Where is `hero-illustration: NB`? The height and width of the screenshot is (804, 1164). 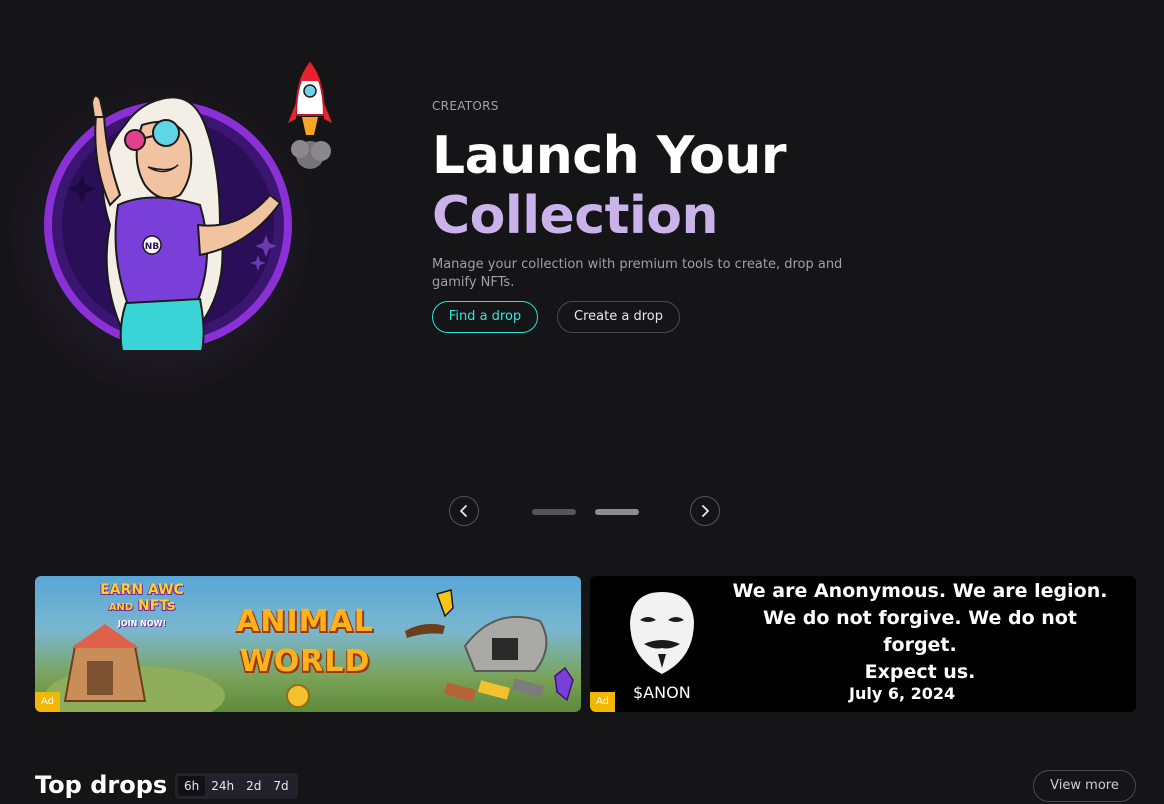
hero-illustration: NB is located at coordinates (180, 225).